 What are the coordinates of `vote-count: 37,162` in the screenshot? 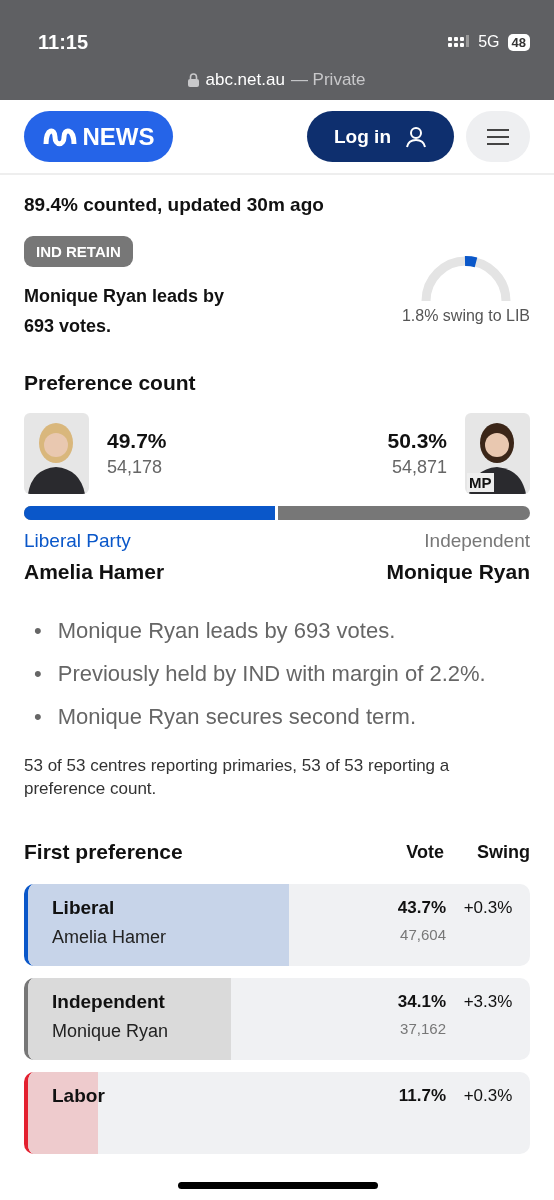 It's located at (423, 1028).